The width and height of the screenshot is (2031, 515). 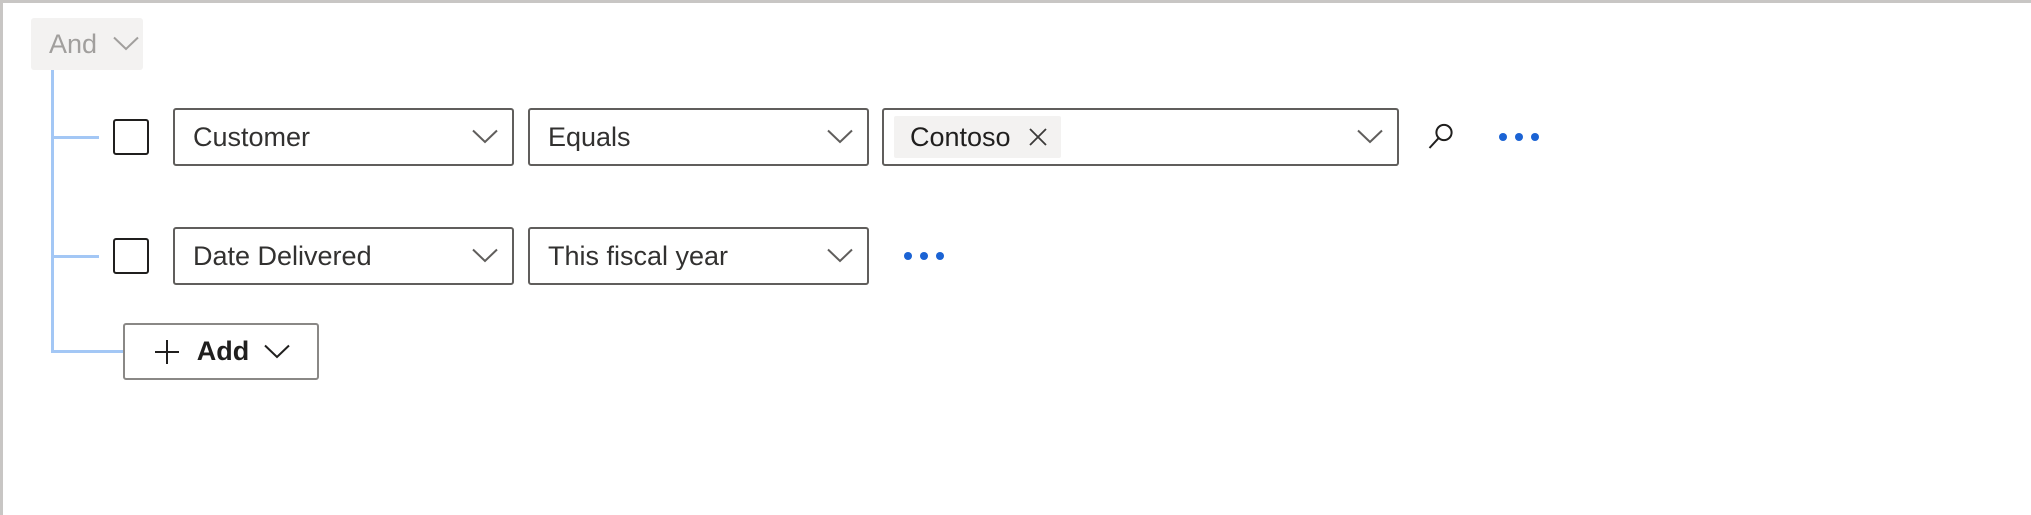 What do you see at coordinates (52, 211) in the screenshot?
I see `tree-trunk-line` at bounding box center [52, 211].